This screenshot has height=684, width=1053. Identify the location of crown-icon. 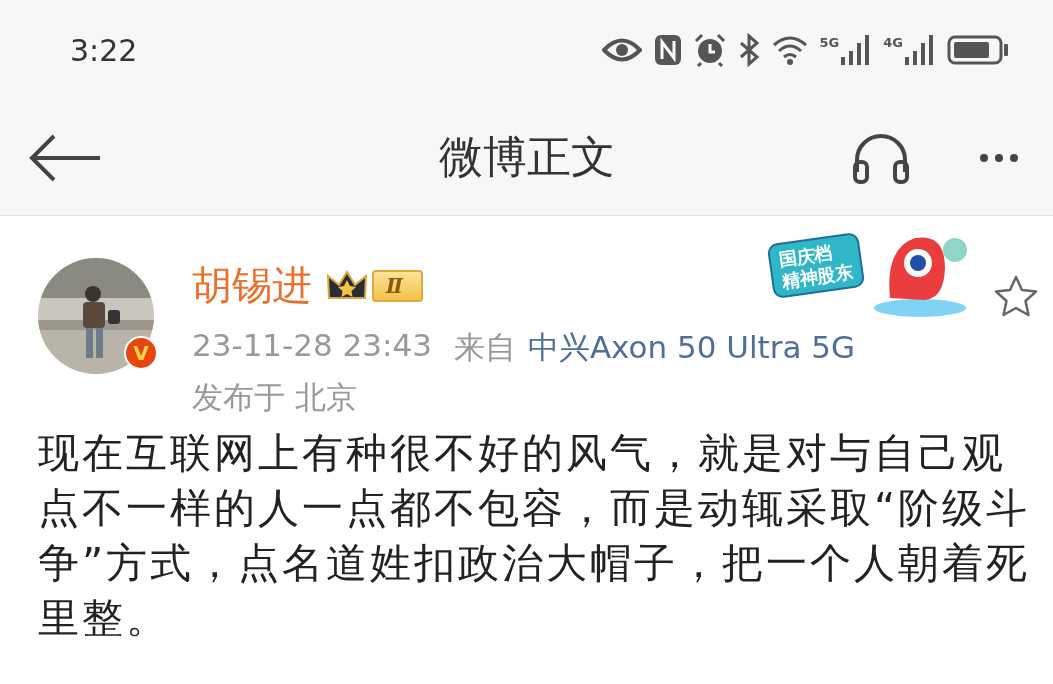
(347, 285).